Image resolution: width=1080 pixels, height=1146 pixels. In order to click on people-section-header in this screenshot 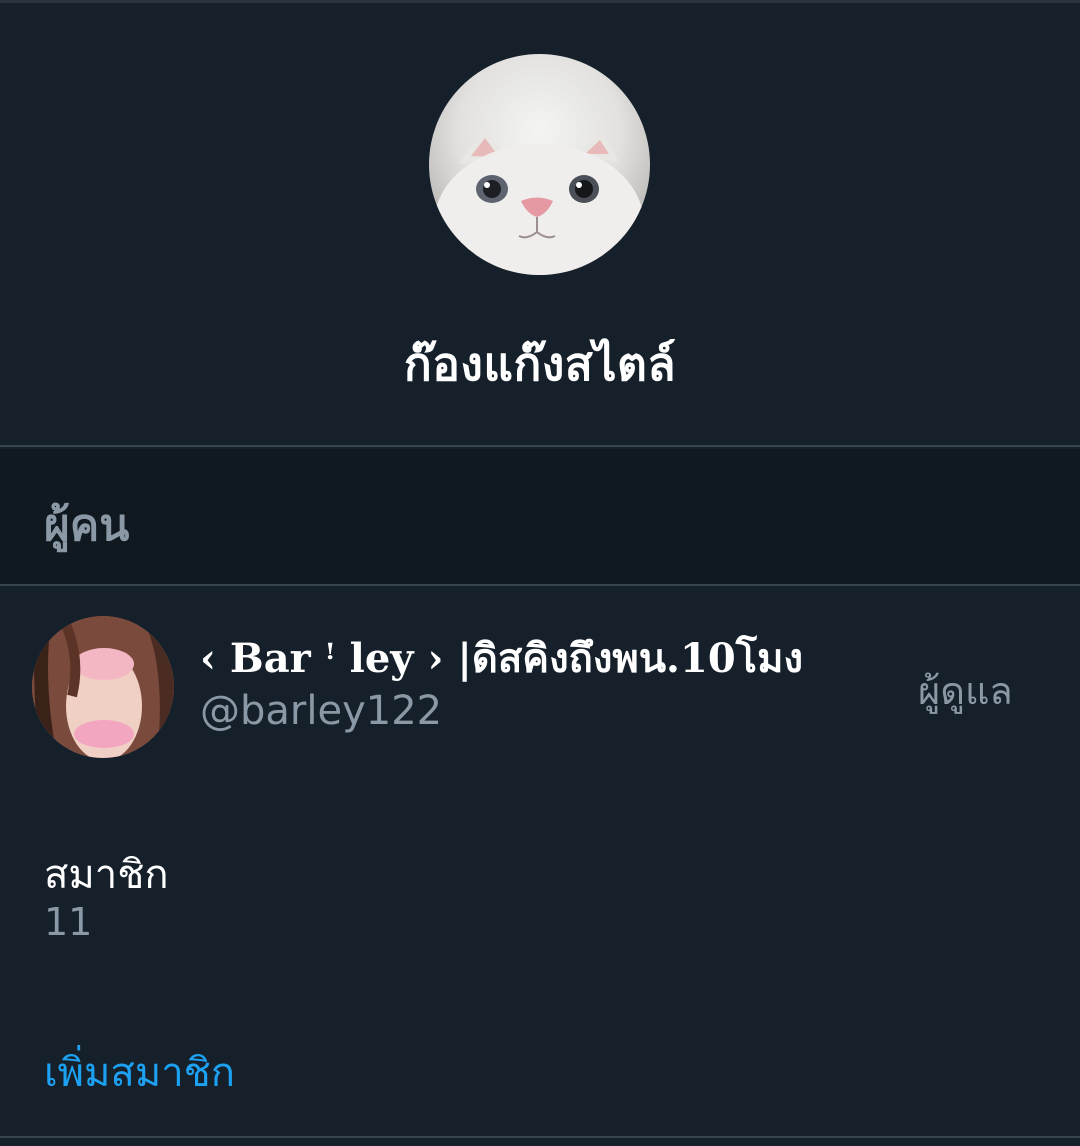, I will do `click(540, 516)`.